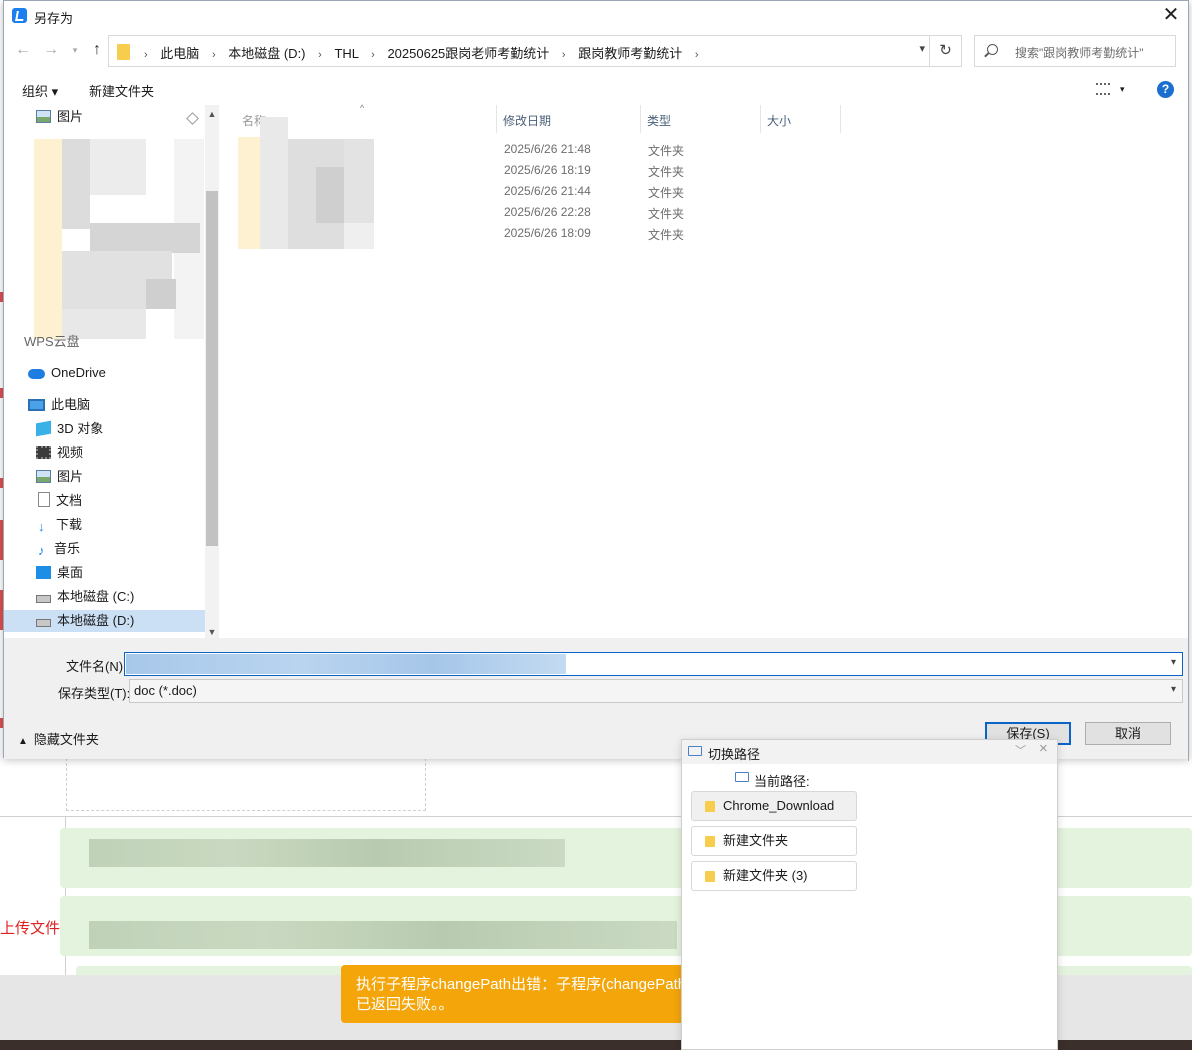 Image resolution: width=1192 pixels, height=1050 pixels. Describe the element at coordinates (52, 342) in the screenshot. I see `nav-item-wps-partial: WPS云盘` at that location.